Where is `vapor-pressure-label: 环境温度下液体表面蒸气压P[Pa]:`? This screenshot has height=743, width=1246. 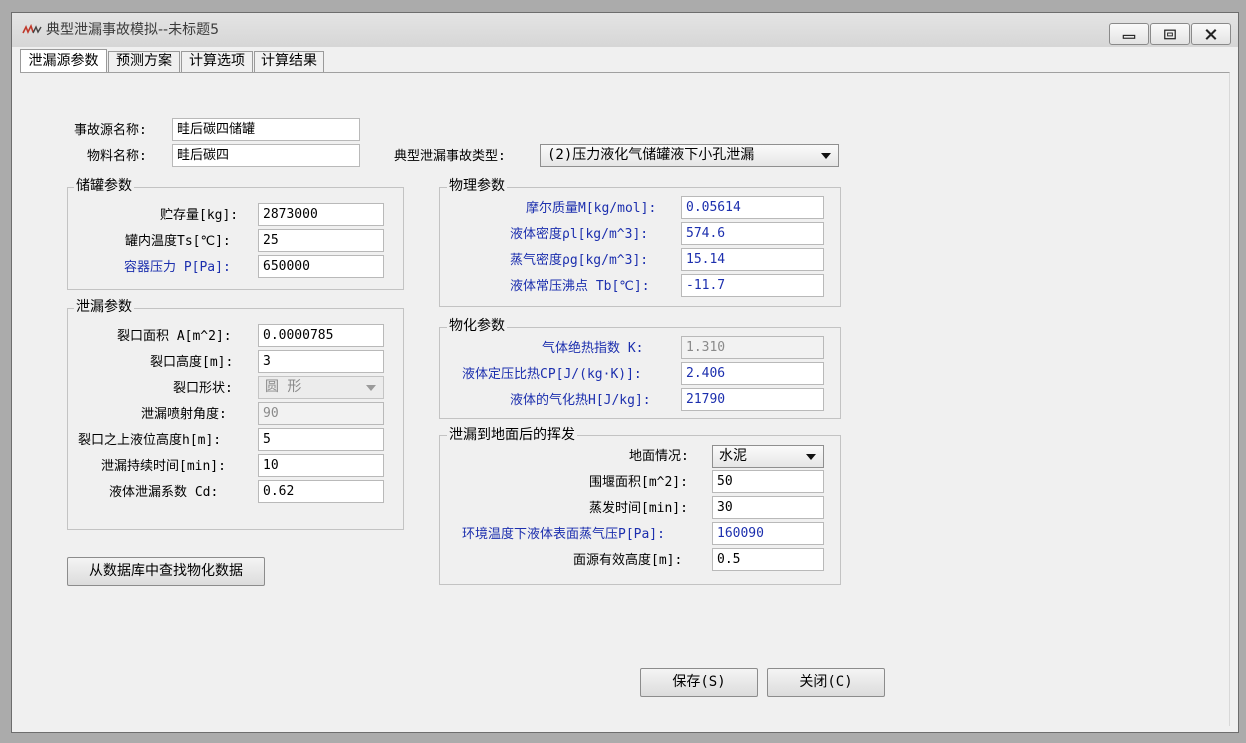
vapor-pressure-label: 环境温度下液体表面蒸气压P[Pa]: is located at coordinates (563, 534).